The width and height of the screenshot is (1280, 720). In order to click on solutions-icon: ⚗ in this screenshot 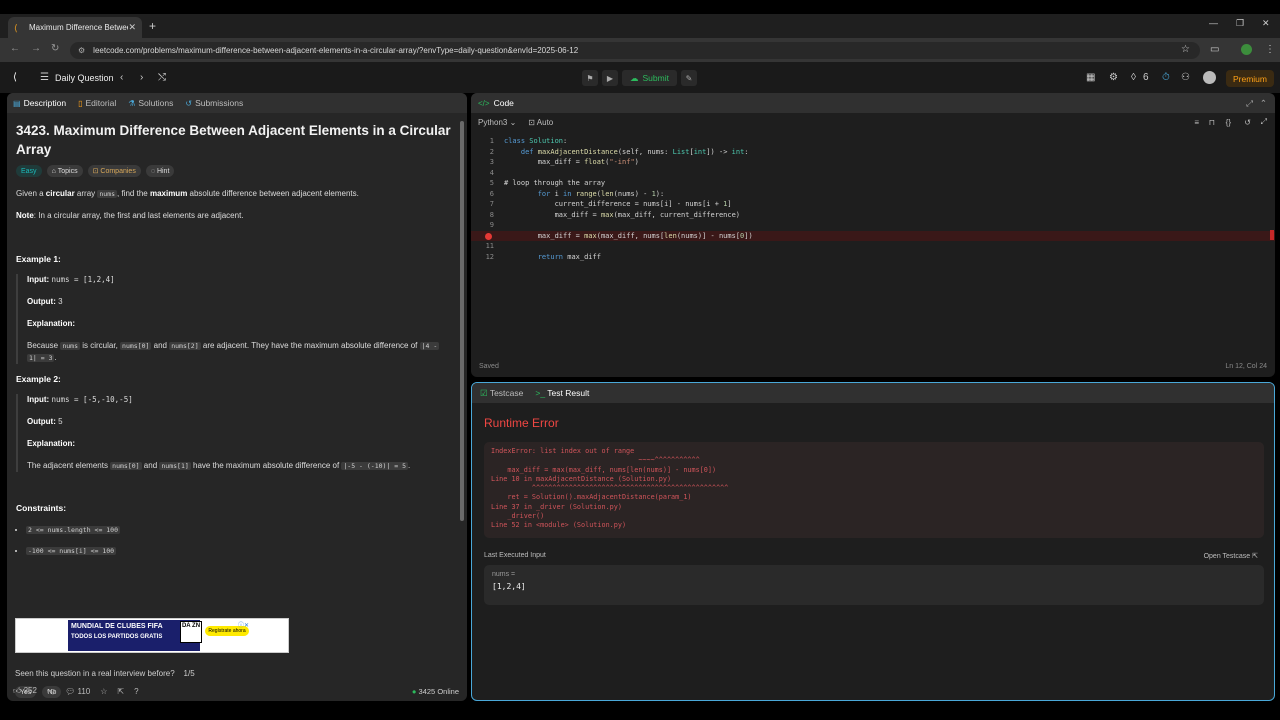, I will do `click(132, 103)`.